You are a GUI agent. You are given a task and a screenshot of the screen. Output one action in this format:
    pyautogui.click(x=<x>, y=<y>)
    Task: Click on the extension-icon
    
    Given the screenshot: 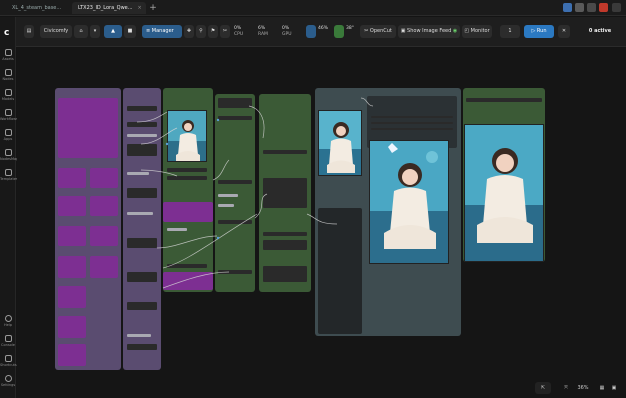 What is the action you would take?
    pyautogui.click(x=603, y=7)
    